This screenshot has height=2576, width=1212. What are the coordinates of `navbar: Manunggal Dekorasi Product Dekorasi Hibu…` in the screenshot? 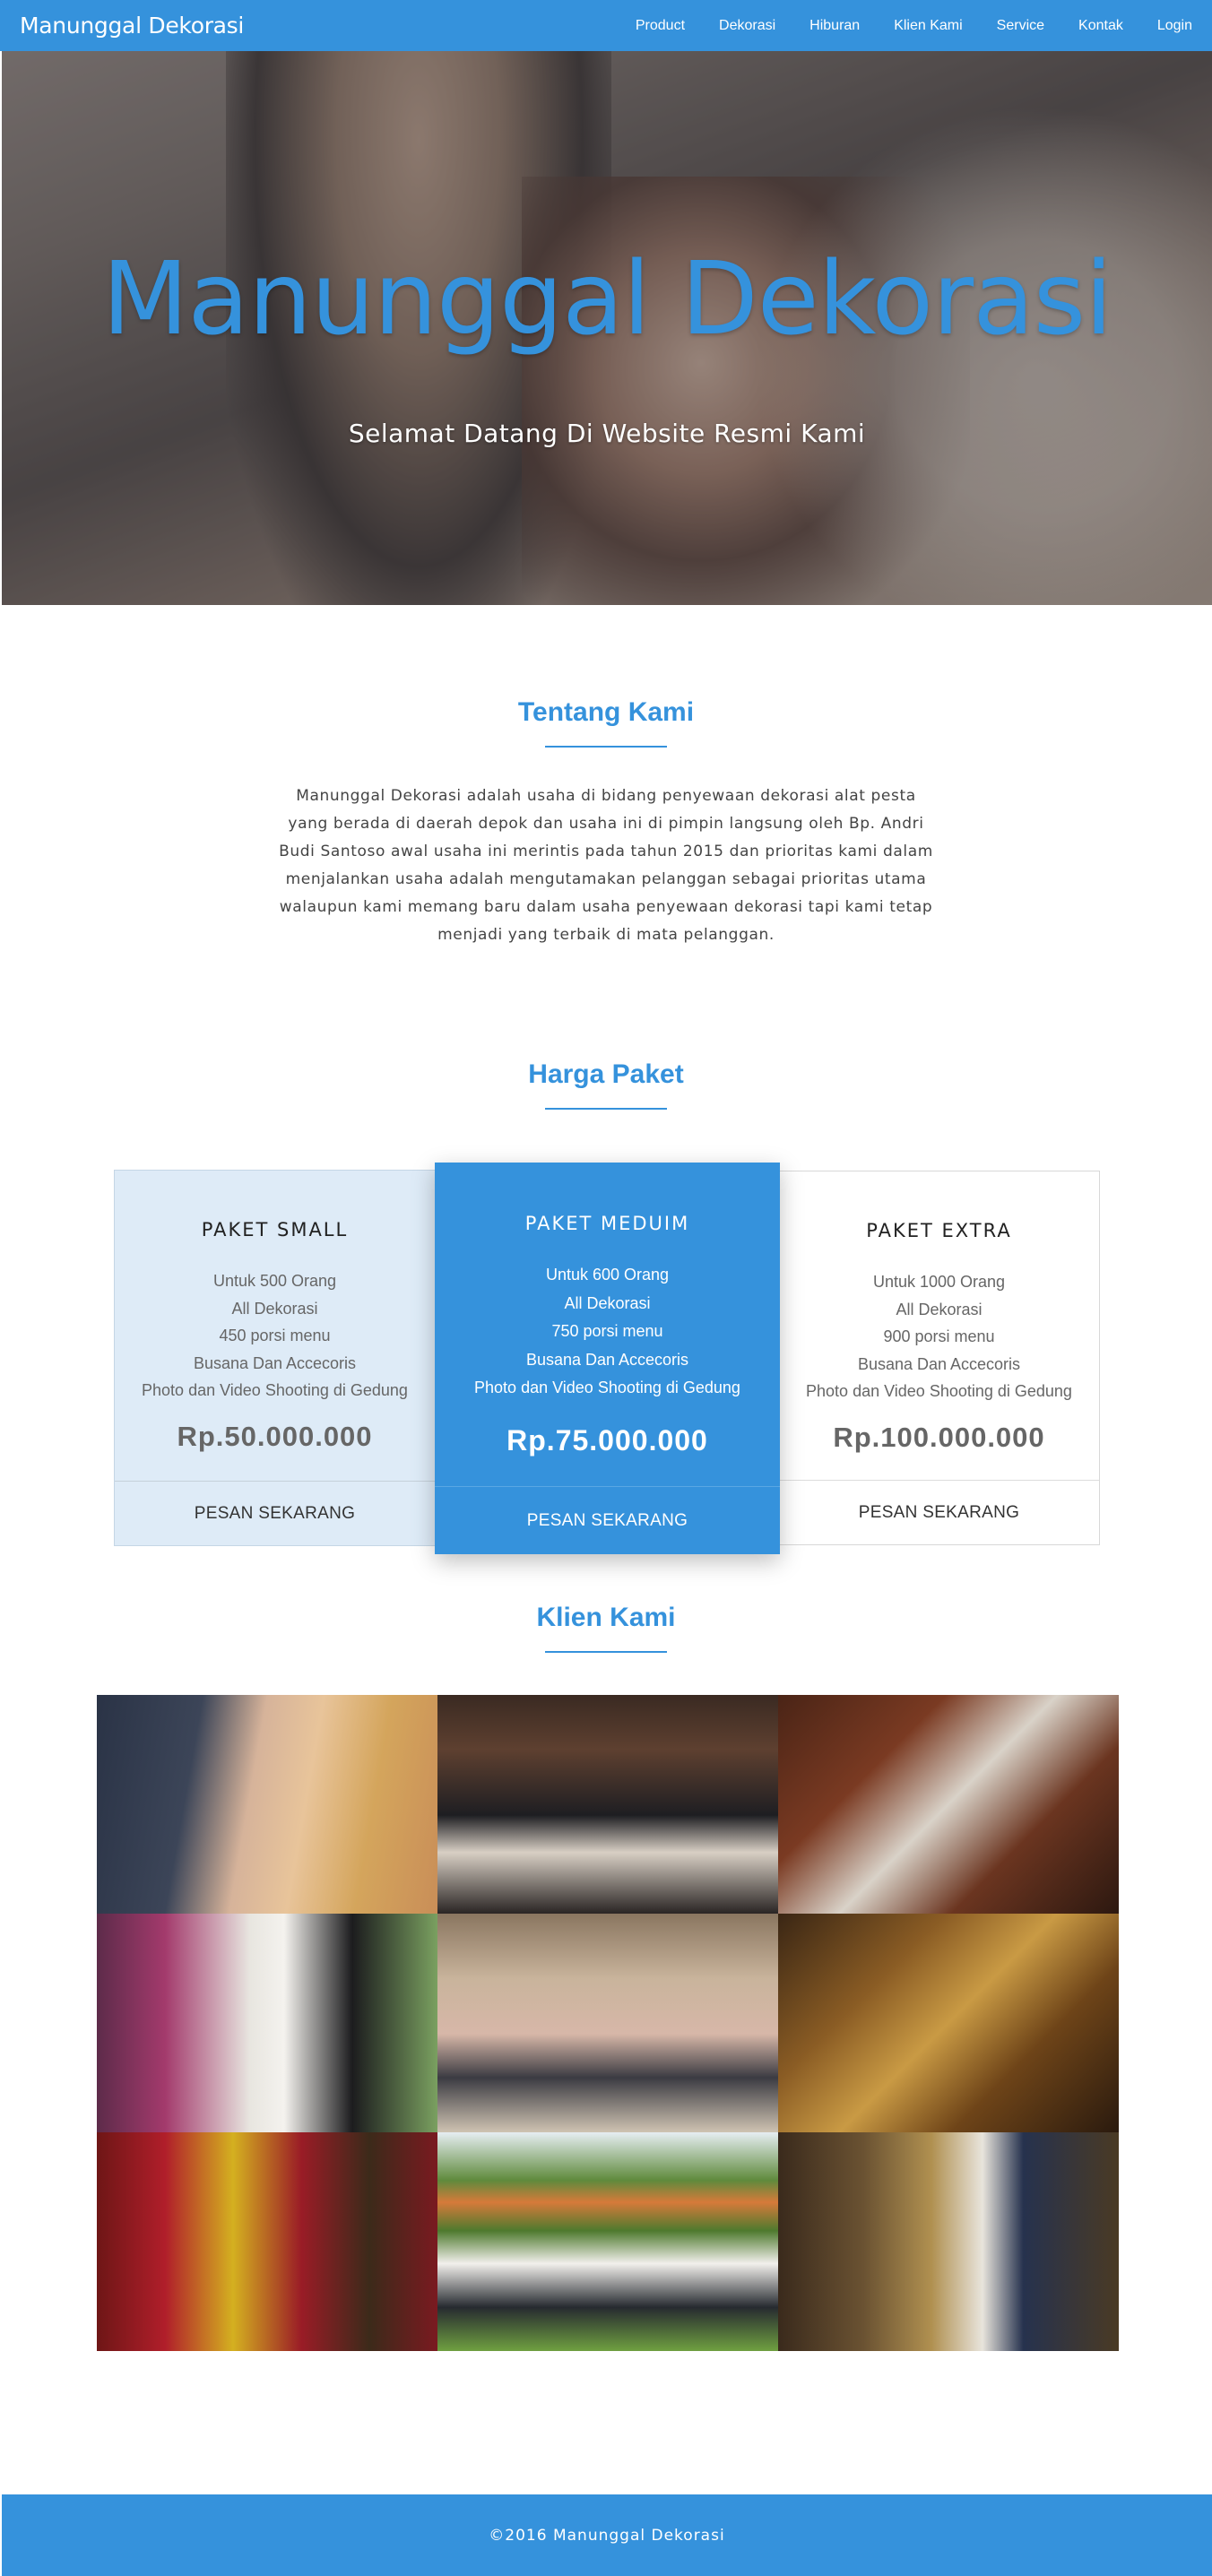 It's located at (606, 25).